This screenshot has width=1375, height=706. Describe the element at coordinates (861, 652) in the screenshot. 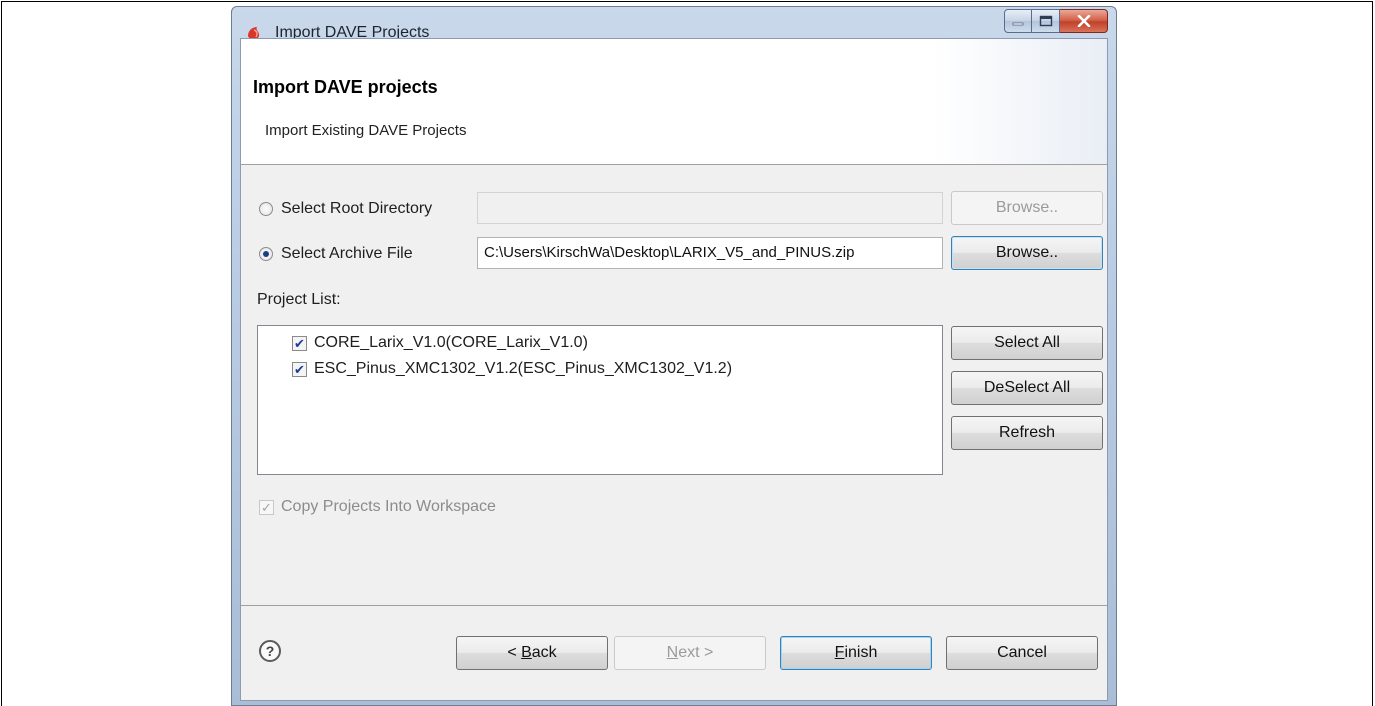

I see `finish-rest: inish` at that location.